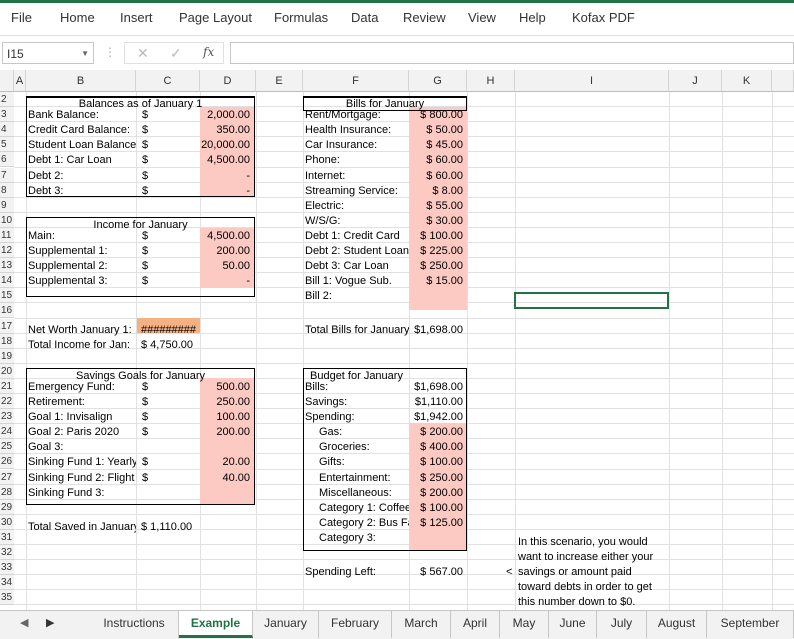 The image size is (794, 639). What do you see at coordinates (7, 552) in the screenshot?
I see `row-header: 32` at bounding box center [7, 552].